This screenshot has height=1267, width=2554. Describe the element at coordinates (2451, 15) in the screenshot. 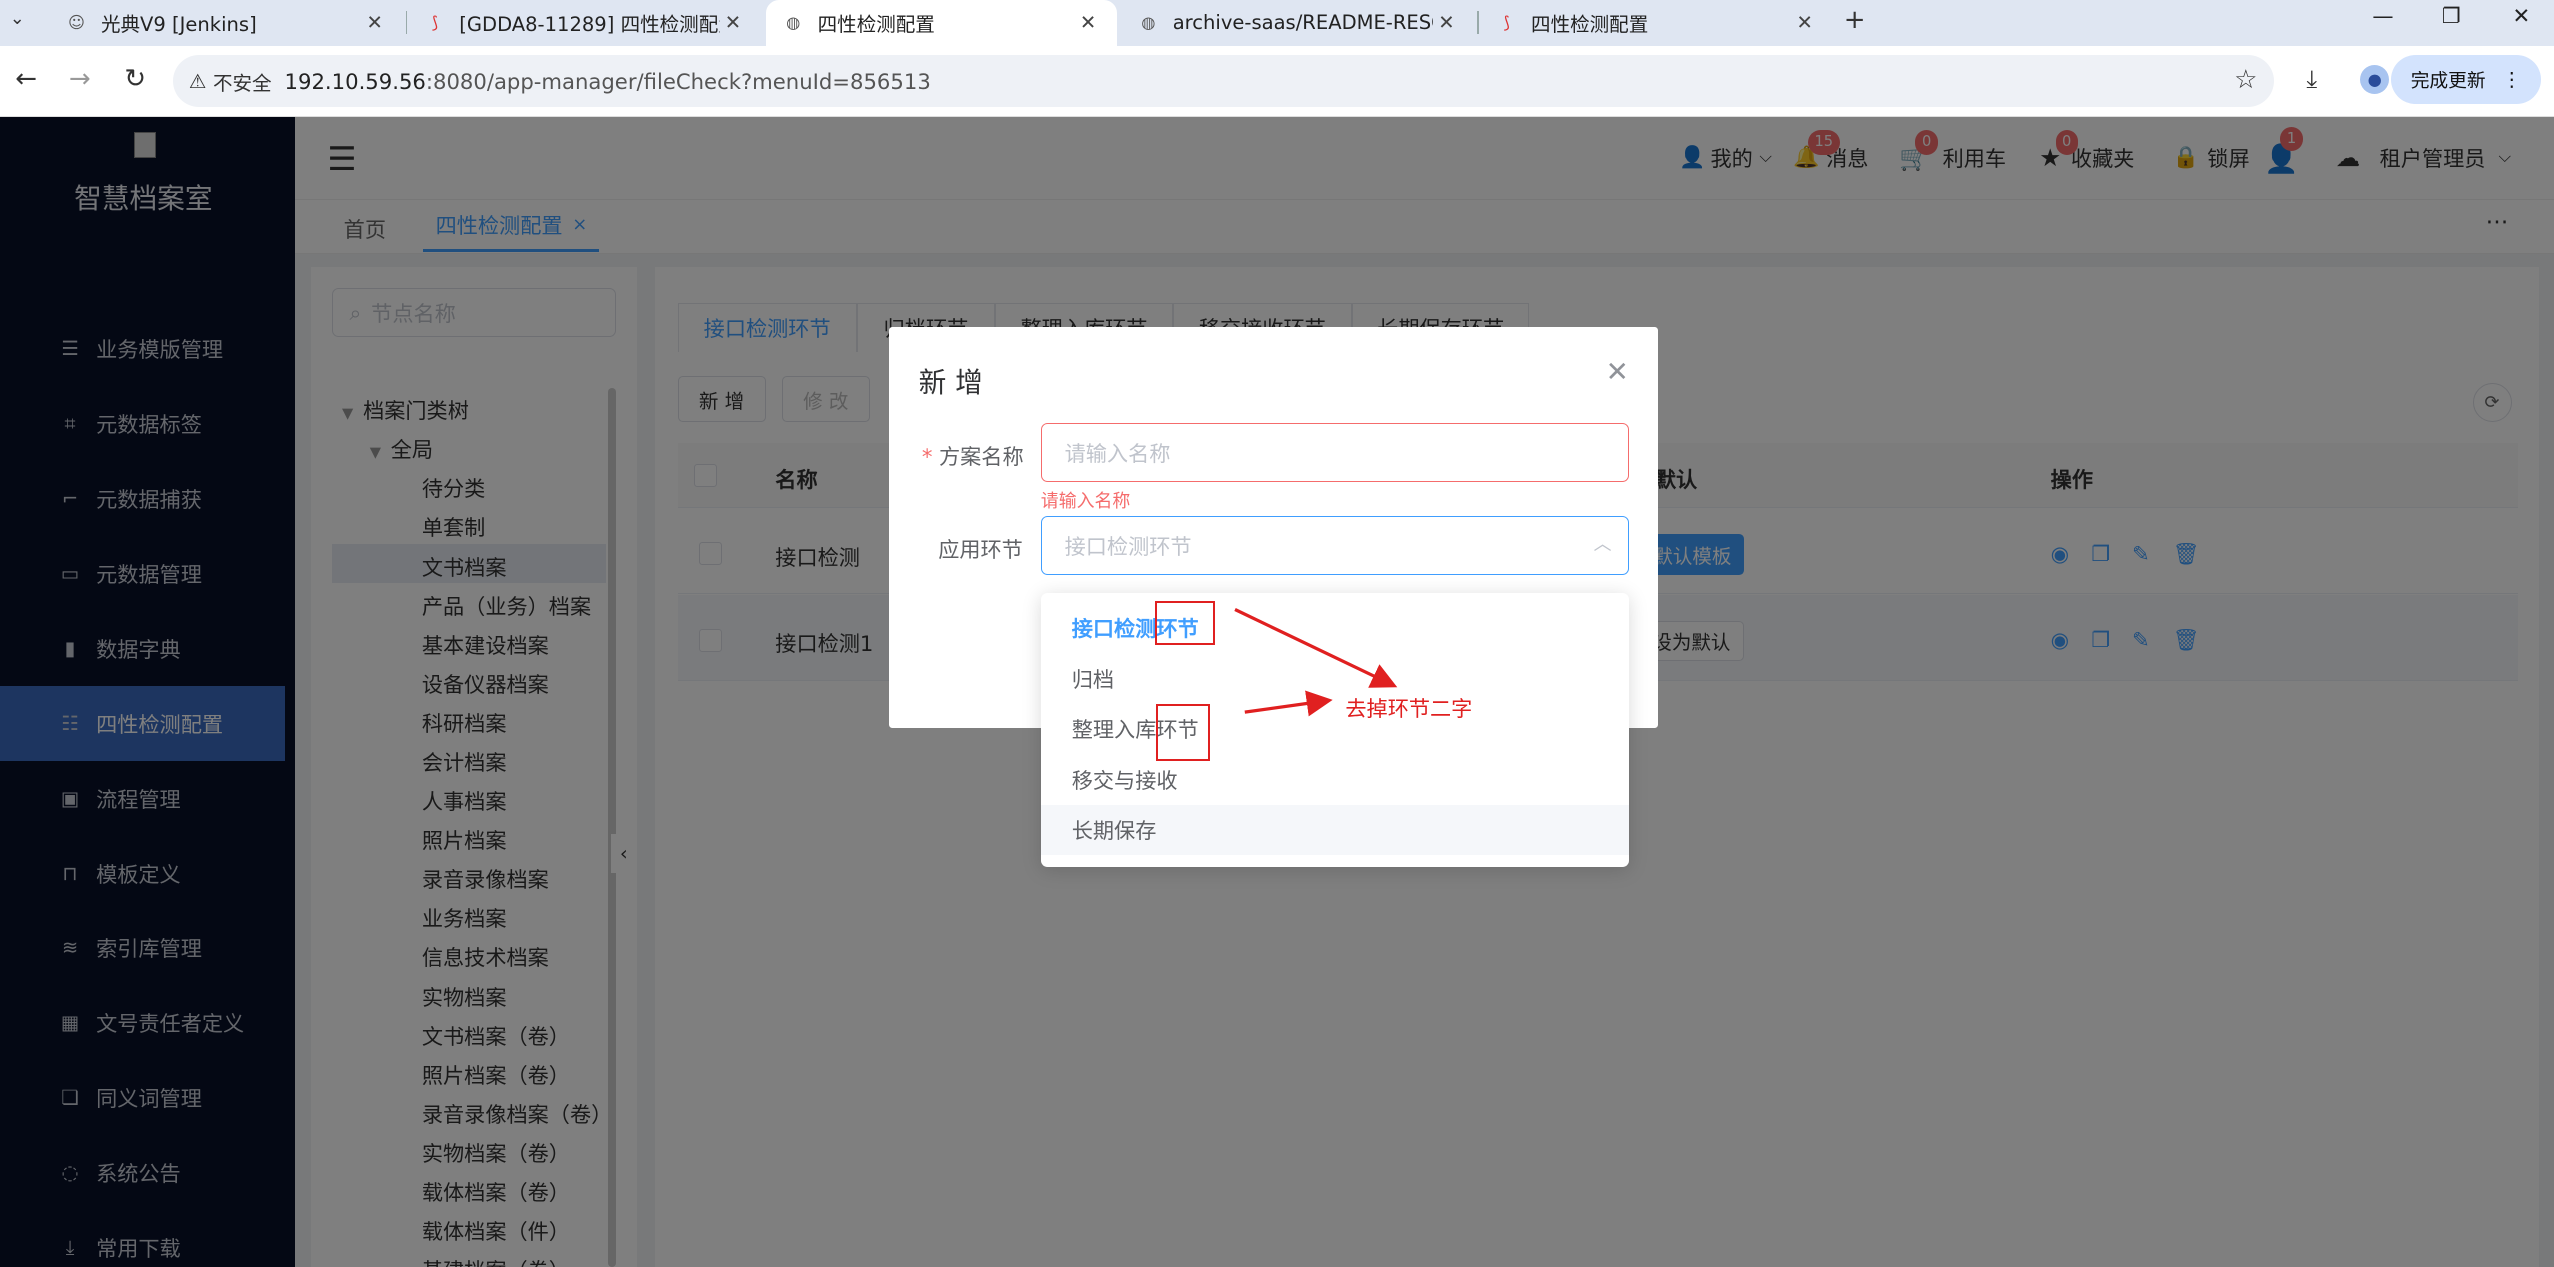

I see `restore-button: ❐` at that location.